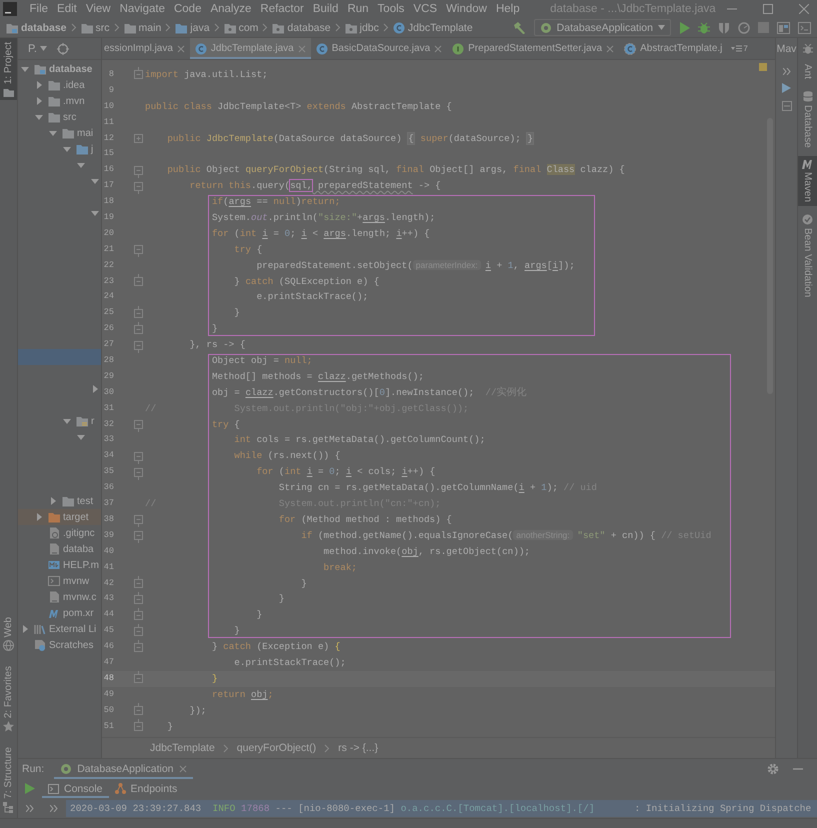  Describe the element at coordinates (8, 633) in the screenshot. I see `tool-window-button: Web` at that location.